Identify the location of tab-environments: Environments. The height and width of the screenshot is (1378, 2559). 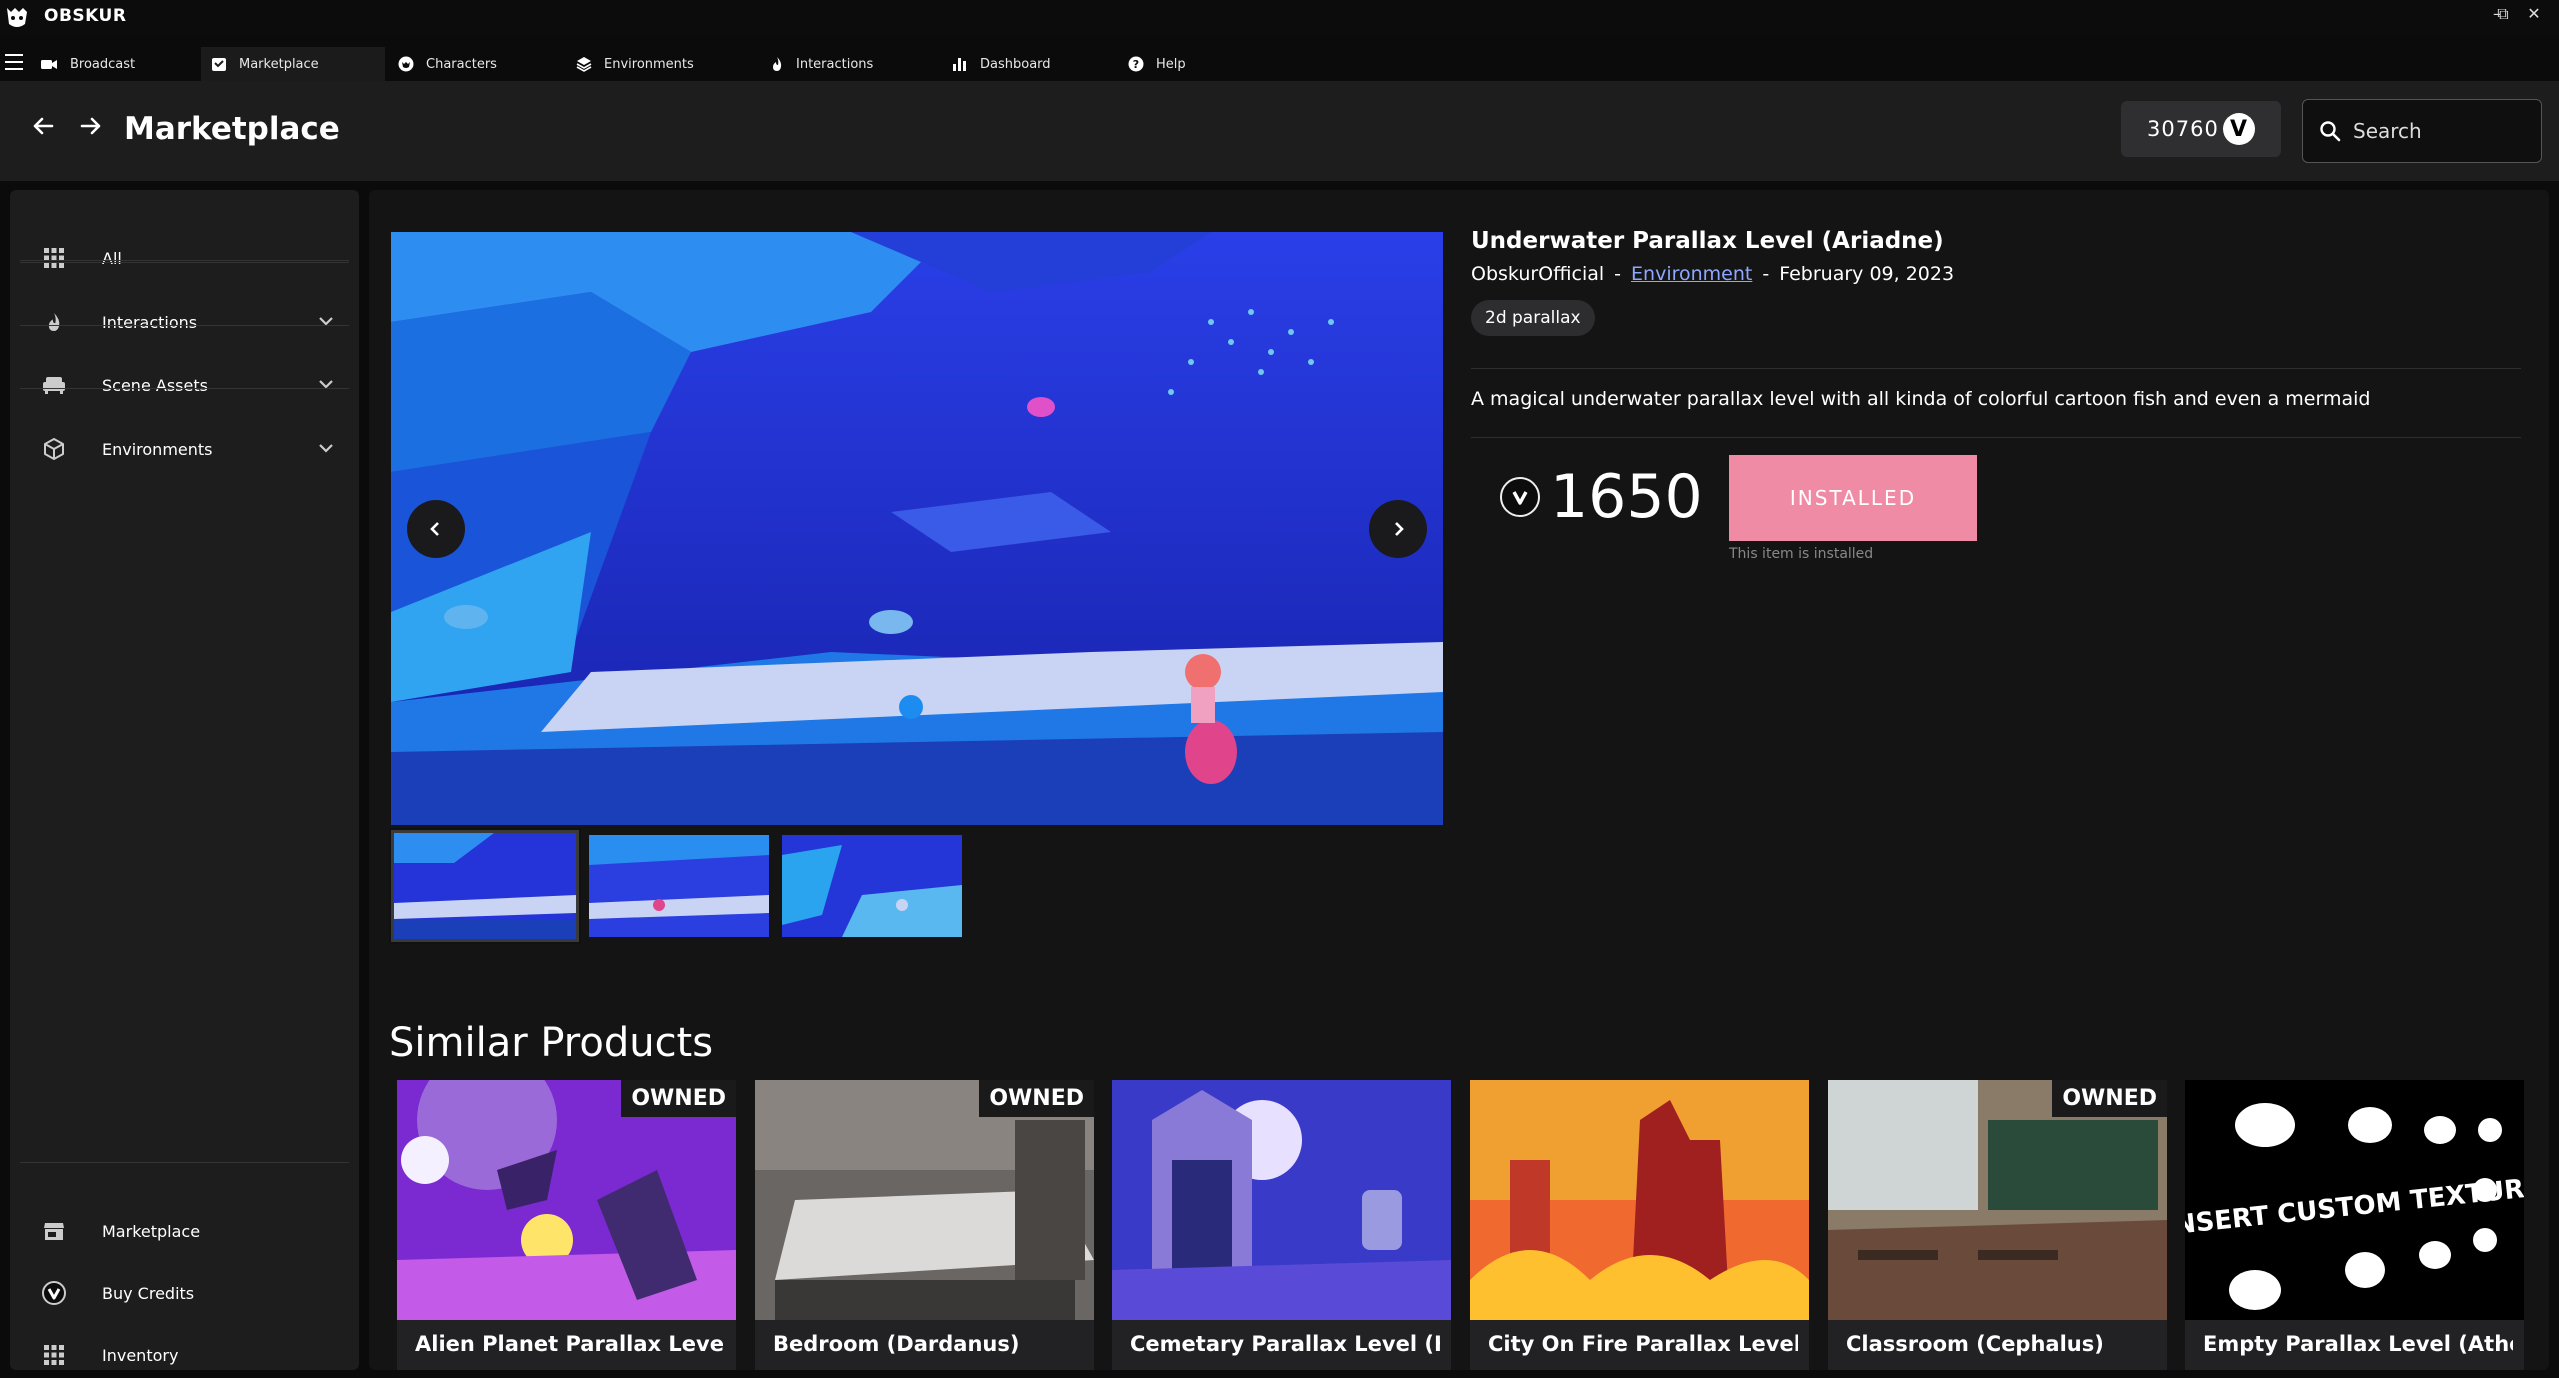
(661, 64).